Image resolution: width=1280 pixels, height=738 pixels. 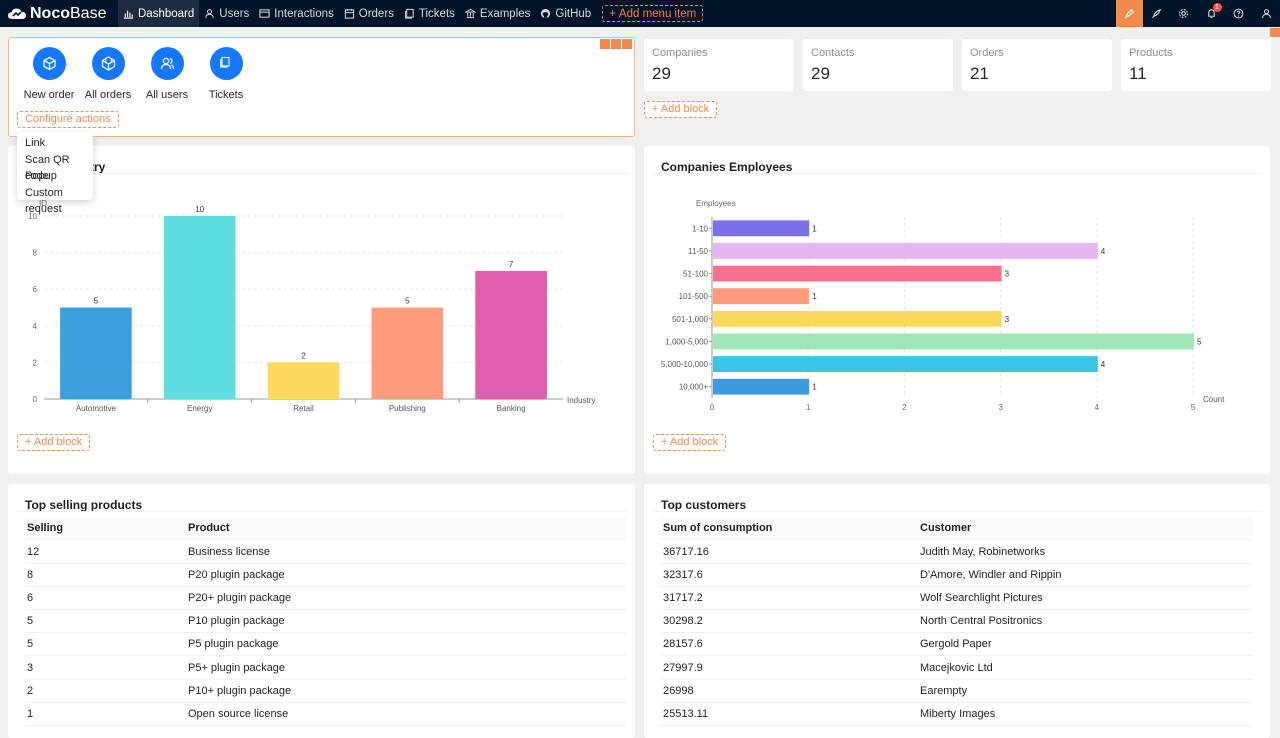 What do you see at coordinates (167, 63) in the screenshot?
I see `users-icon` at bounding box center [167, 63].